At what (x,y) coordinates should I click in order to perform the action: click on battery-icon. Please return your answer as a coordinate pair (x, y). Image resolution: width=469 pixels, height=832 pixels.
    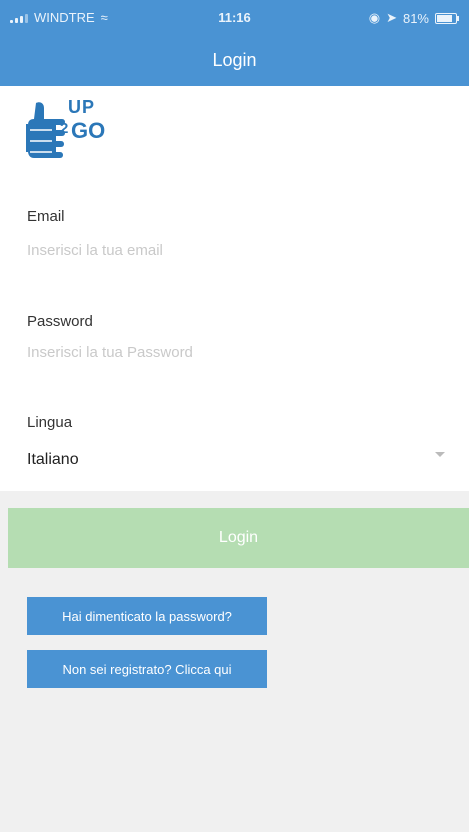
    Looking at the image, I should click on (447, 18).